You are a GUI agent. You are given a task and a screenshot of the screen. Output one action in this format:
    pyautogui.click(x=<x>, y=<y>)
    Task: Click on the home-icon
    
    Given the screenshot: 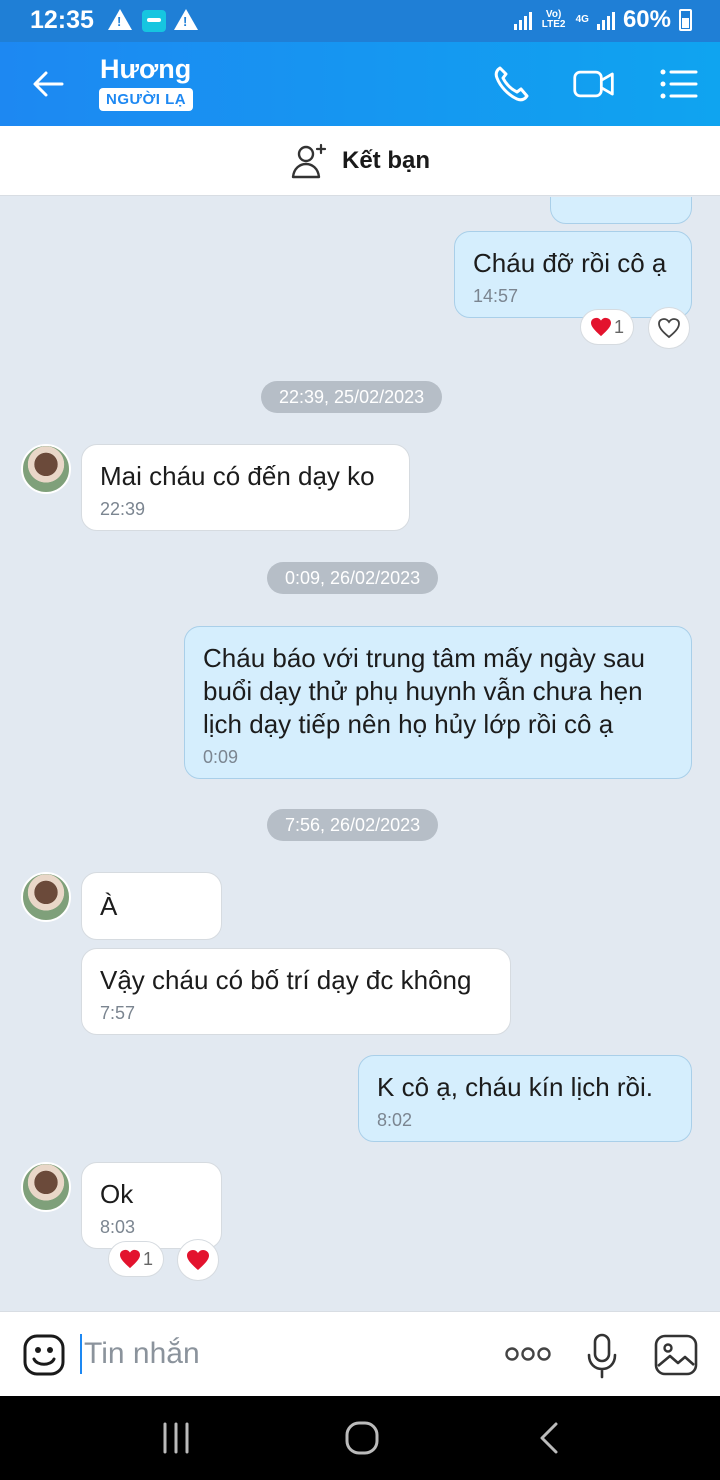 What is the action you would take?
    pyautogui.click(x=362, y=1438)
    